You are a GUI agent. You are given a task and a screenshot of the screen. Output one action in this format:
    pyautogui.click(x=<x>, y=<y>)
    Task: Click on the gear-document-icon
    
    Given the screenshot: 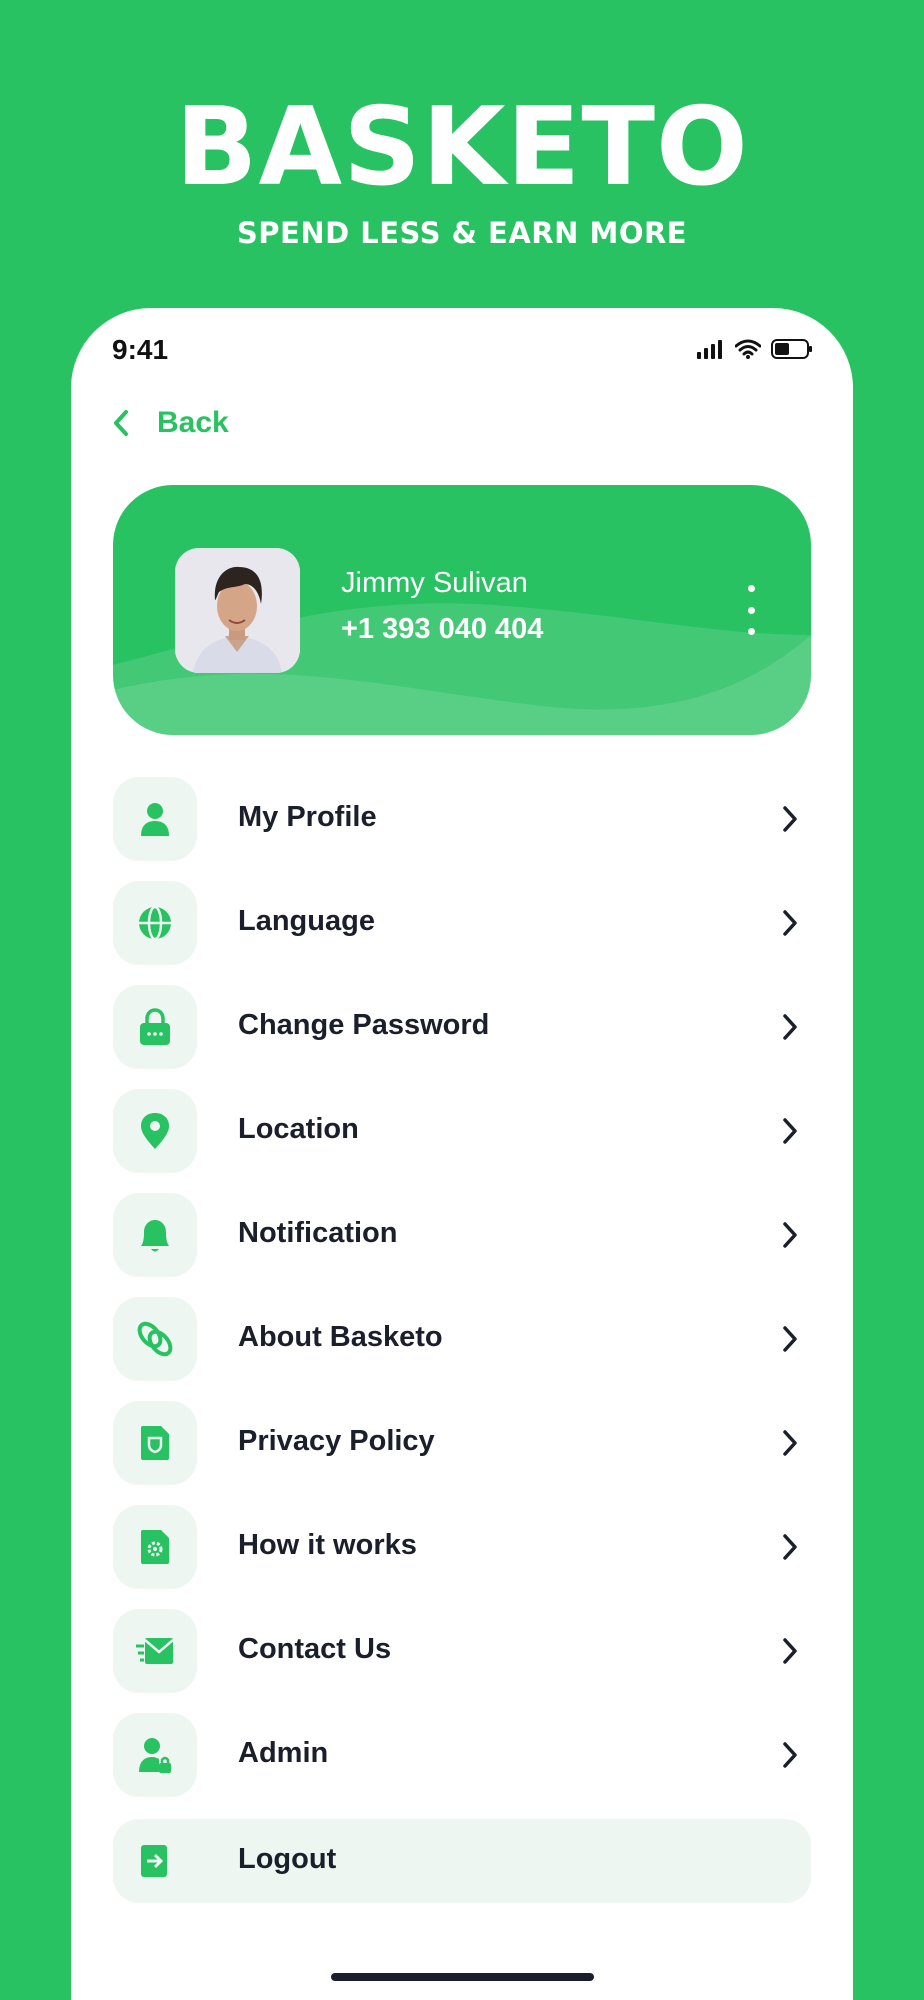 What is the action you would take?
    pyautogui.click(x=155, y=1547)
    